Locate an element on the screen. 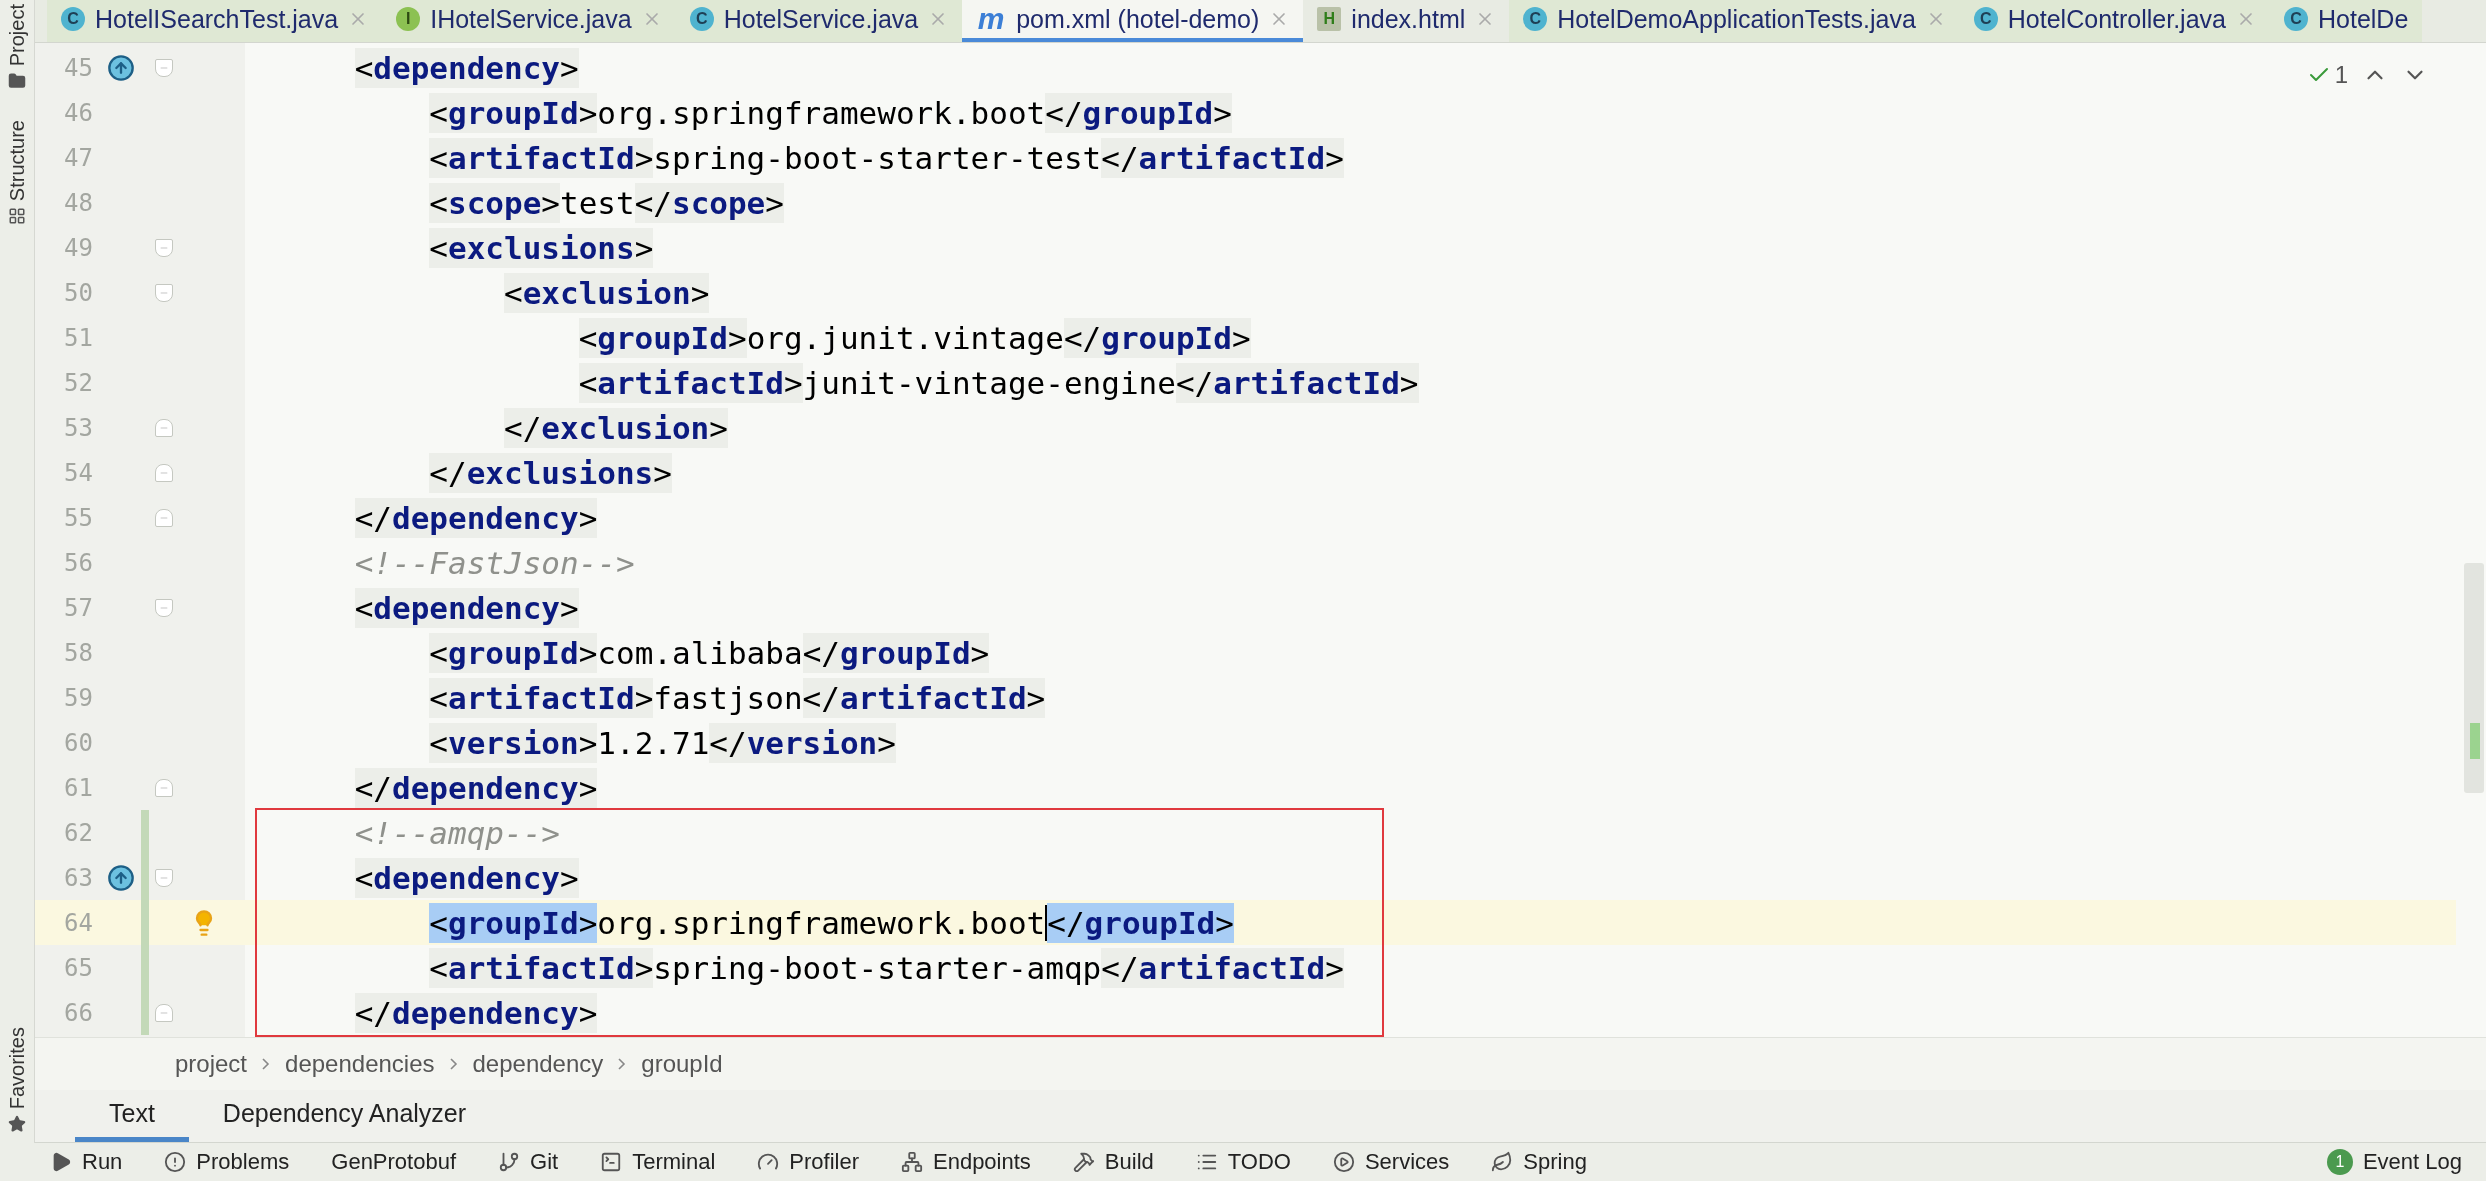 Image resolution: width=2486 pixels, height=1181 pixels. code-line: <scope>test</scope> is located at coordinates (606, 203).